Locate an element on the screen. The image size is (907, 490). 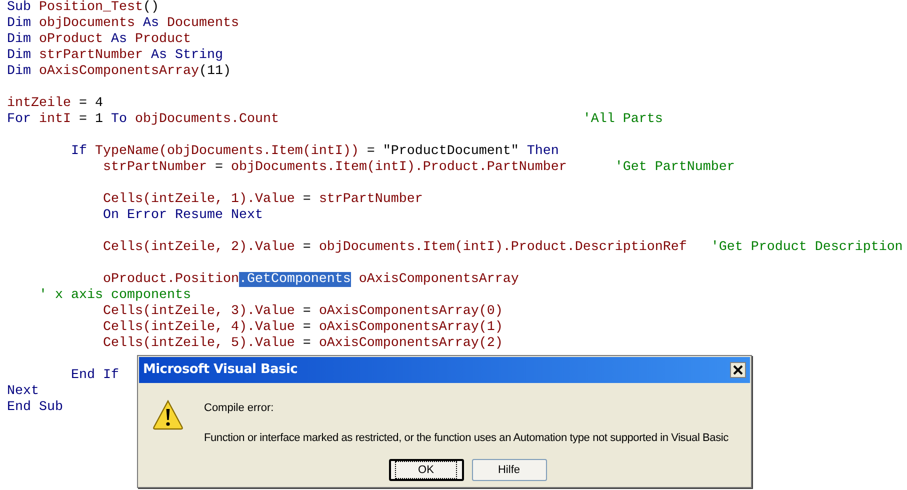
code-line: Dim strPartNumber As String is located at coordinates (115, 55).